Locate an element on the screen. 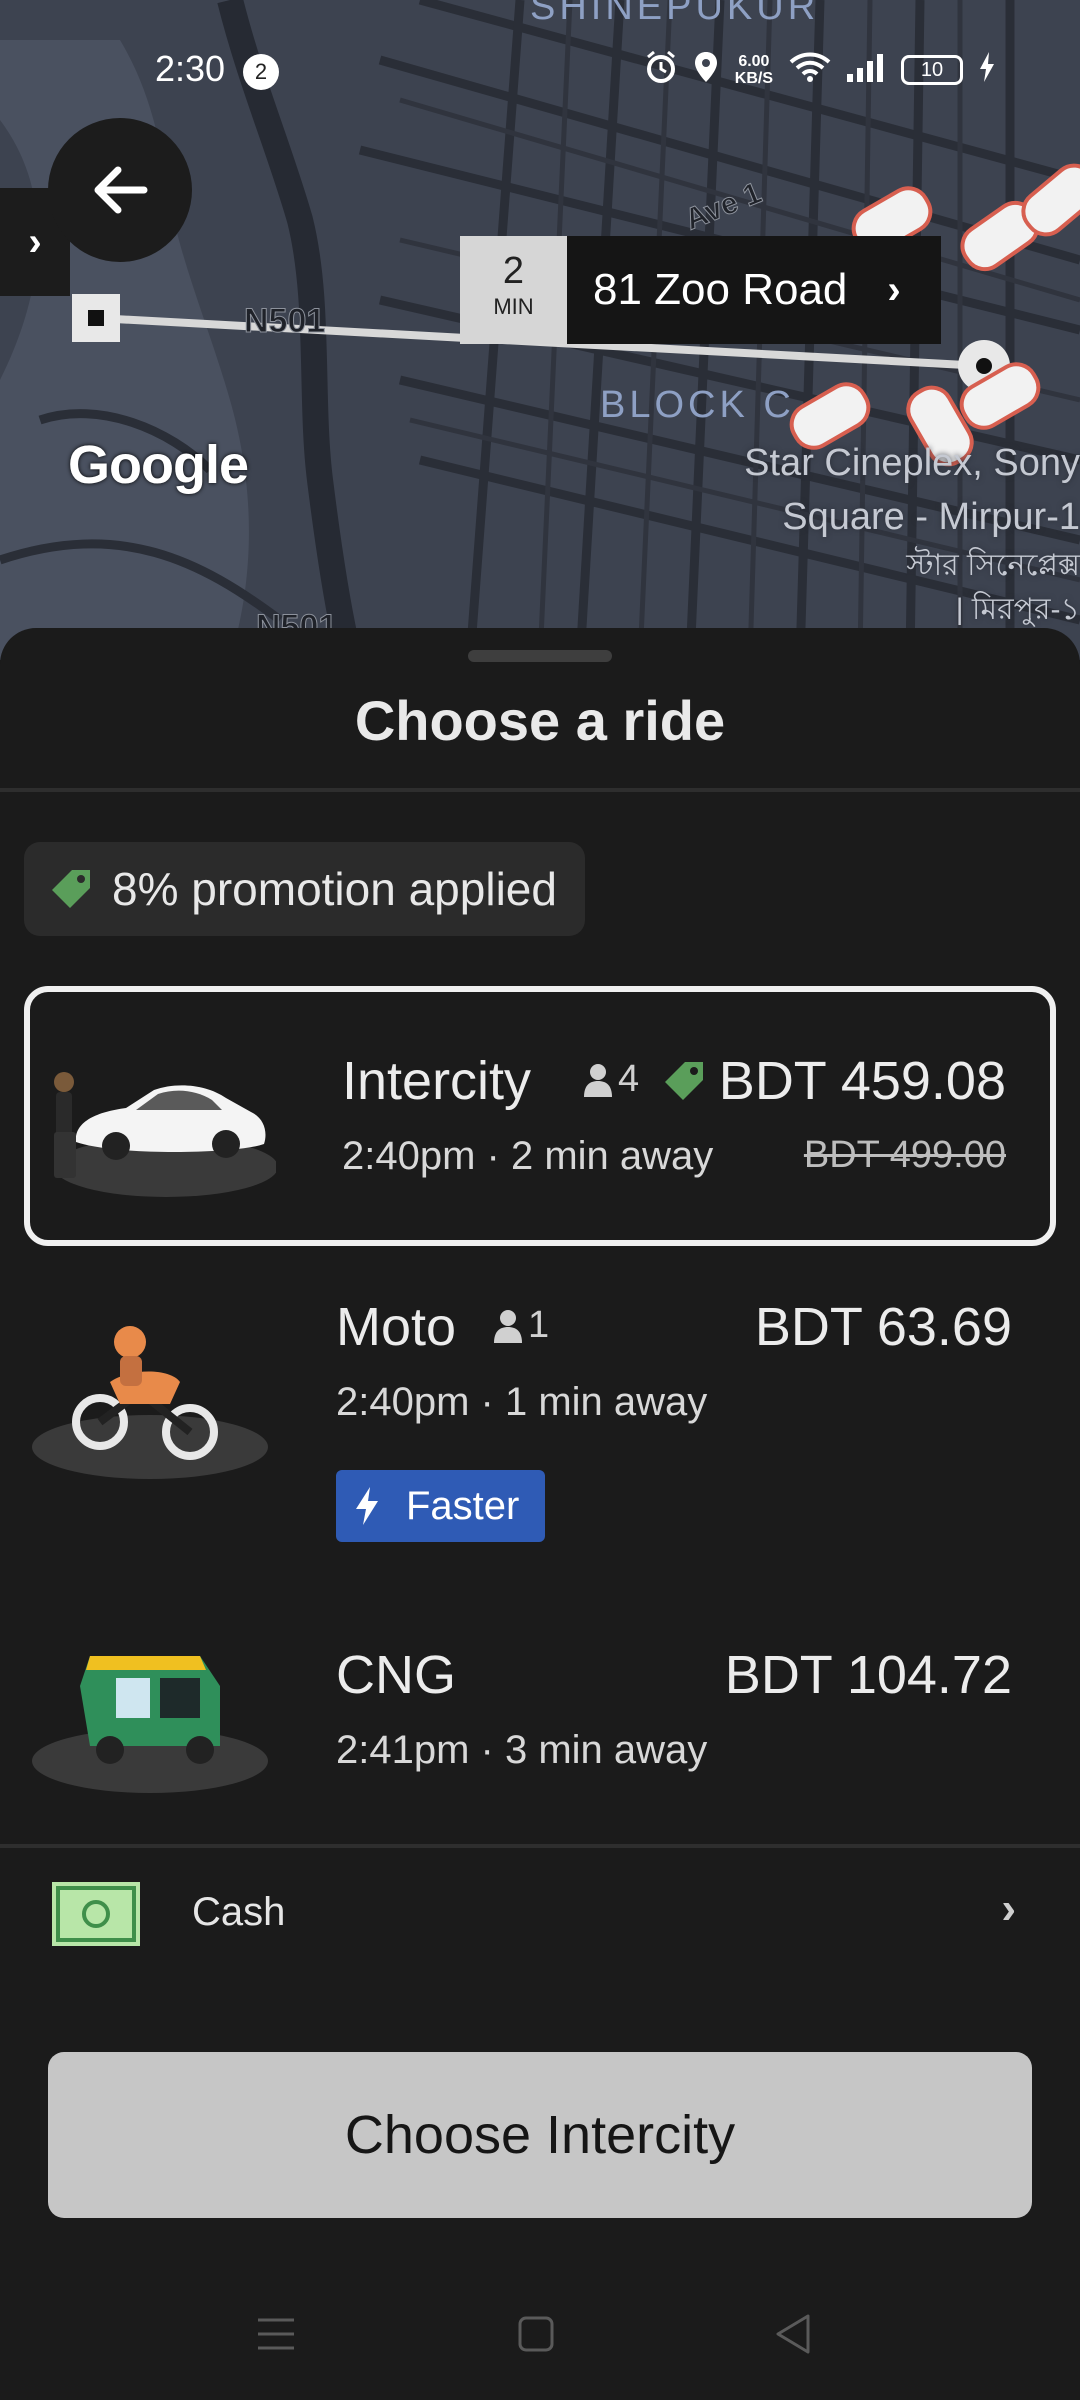 The image size is (1080, 2400). faster-badge: Faster is located at coordinates (441, 1506).